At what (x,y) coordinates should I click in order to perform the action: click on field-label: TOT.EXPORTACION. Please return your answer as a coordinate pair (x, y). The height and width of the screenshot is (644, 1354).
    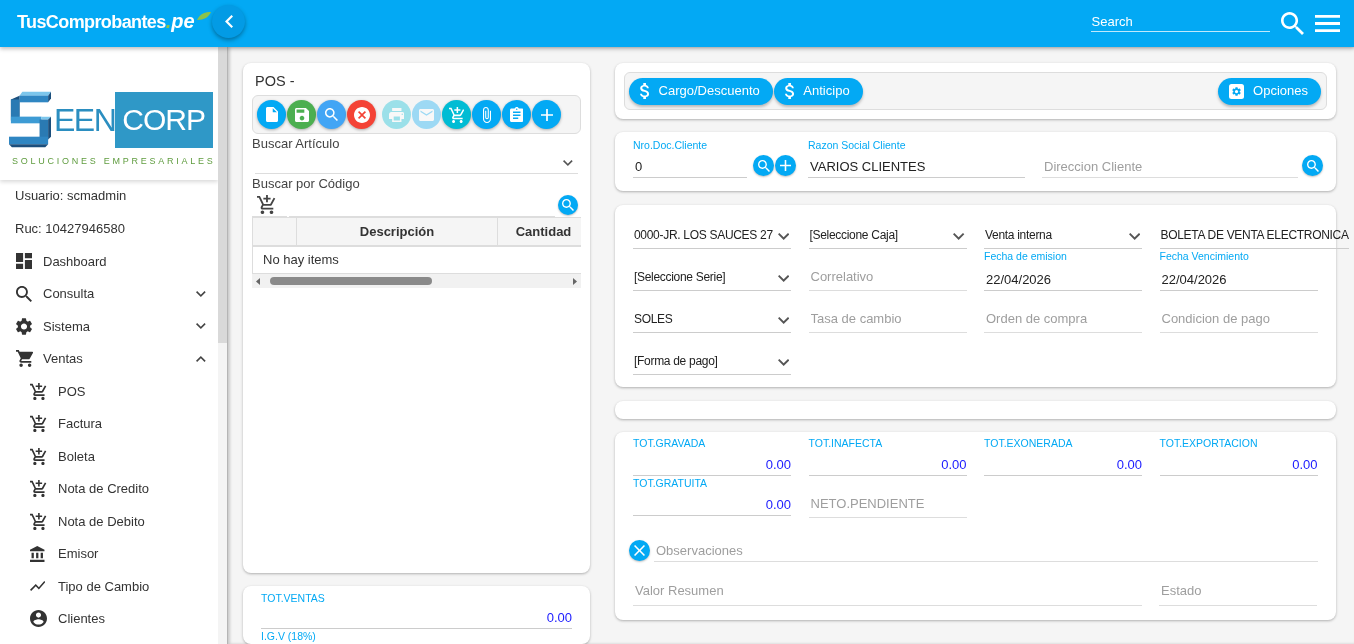
    Looking at the image, I should click on (1209, 443).